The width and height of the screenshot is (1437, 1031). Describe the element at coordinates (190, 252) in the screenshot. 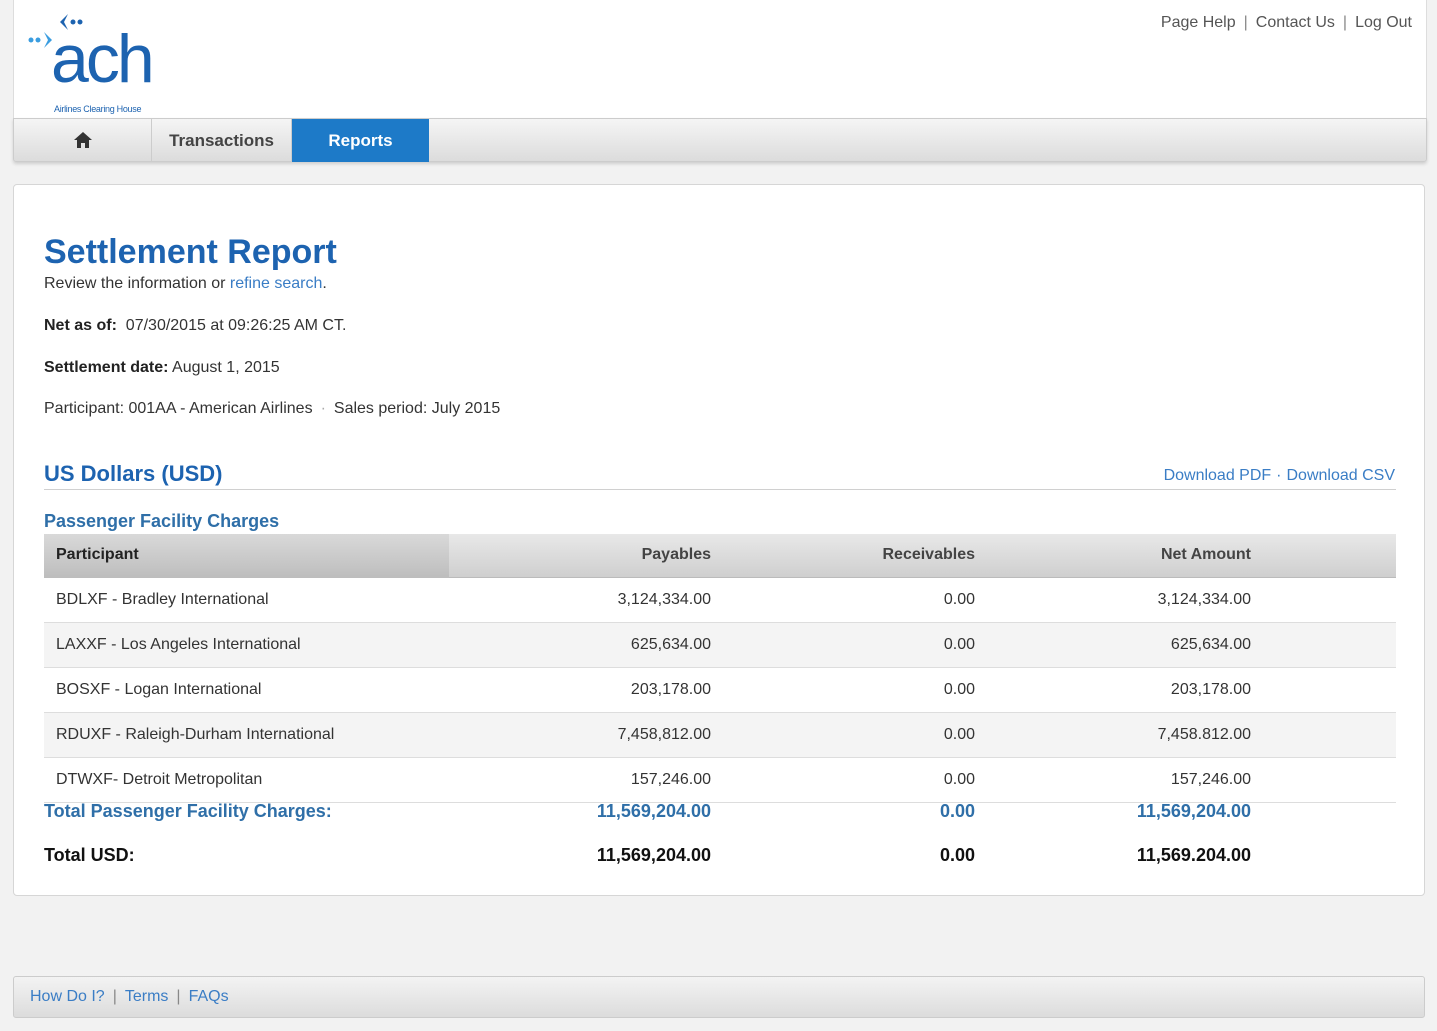

I see `page-title: Settlement Report` at that location.